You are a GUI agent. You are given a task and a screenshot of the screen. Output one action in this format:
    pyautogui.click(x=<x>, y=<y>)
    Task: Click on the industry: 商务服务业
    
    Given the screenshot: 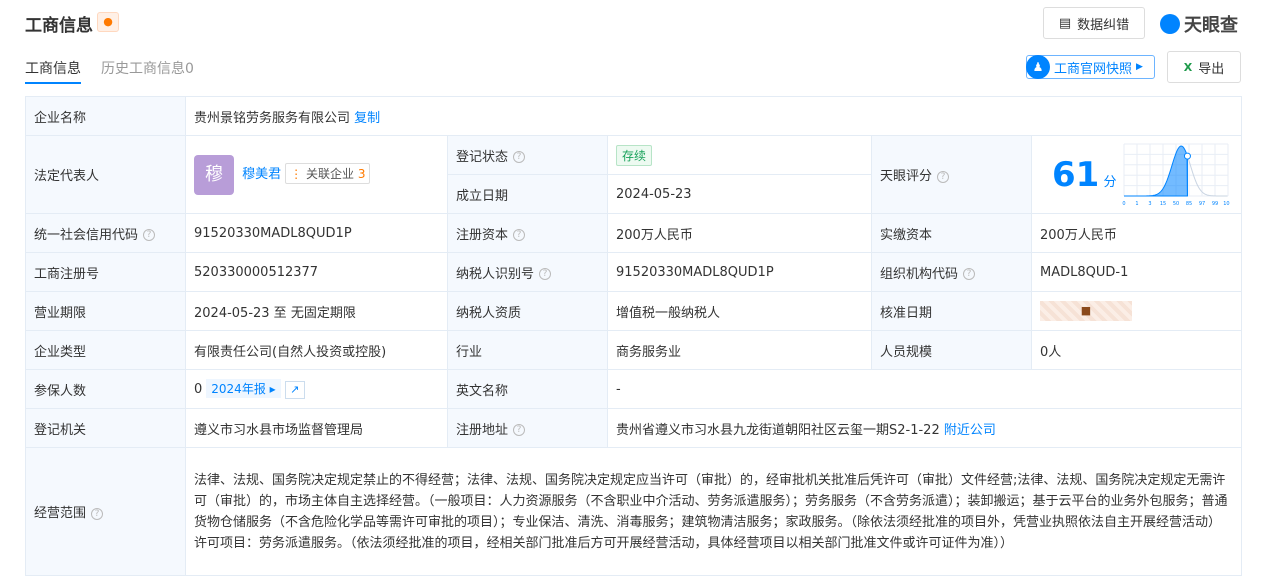 What is the action you would take?
    pyautogui.click(x=739, y=350)
    